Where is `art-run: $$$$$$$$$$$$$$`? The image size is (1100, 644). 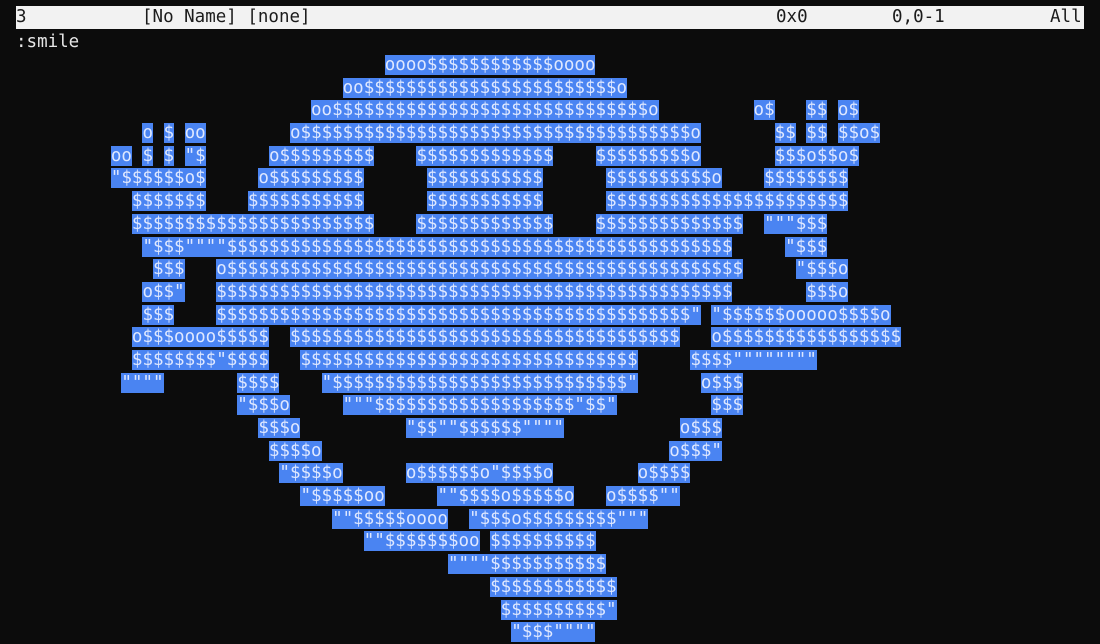 art-run: $$$$$$$$$$$$$$ is located at coordinates (669, 223).